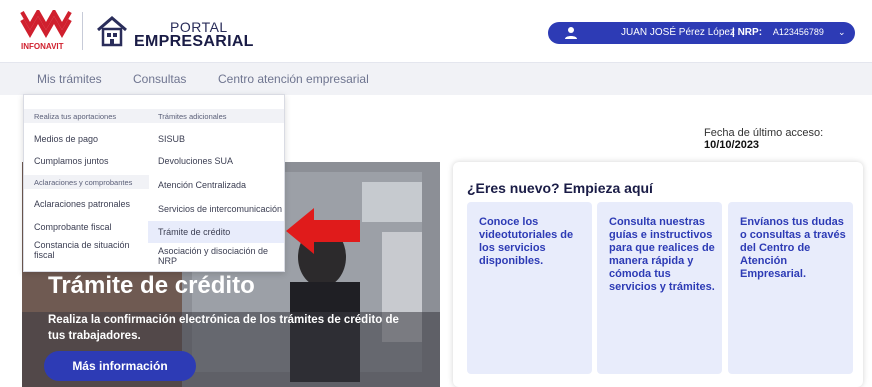 The width and height of the screenshot is (872, 387). I want to click on more-info-button: Más información, so click(120, 366).